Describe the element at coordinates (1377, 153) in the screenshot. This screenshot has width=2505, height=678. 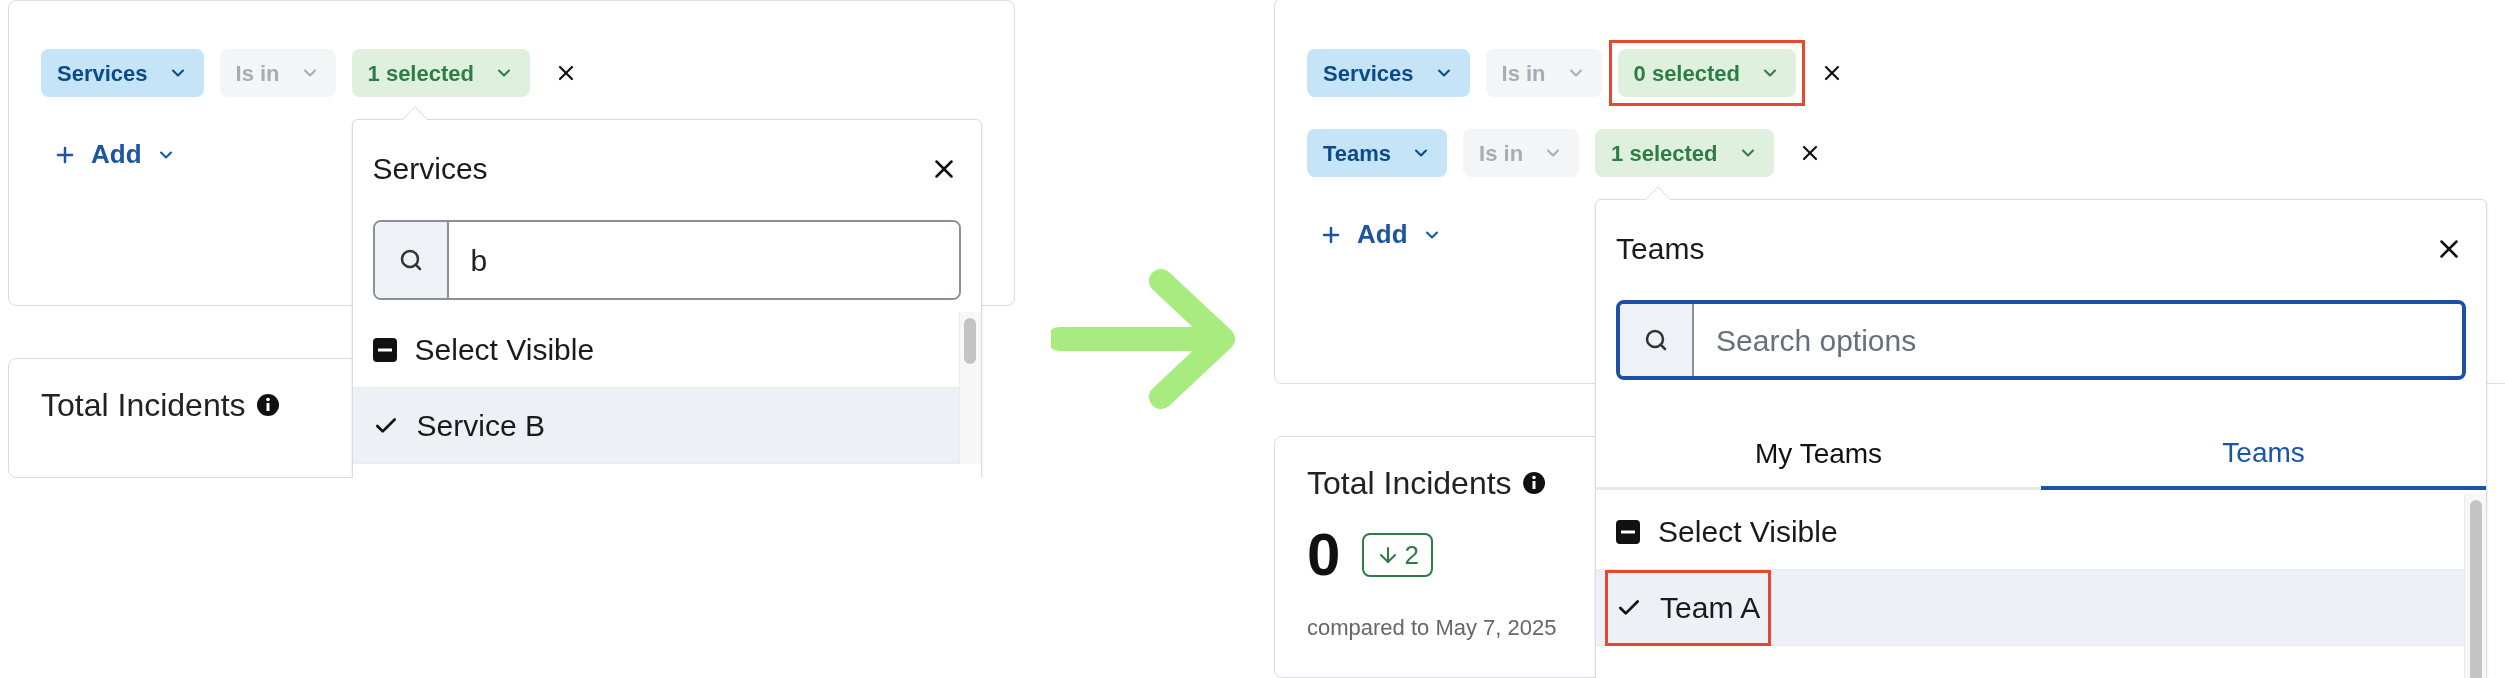
I see `field-dropdown: Teams` at that location.